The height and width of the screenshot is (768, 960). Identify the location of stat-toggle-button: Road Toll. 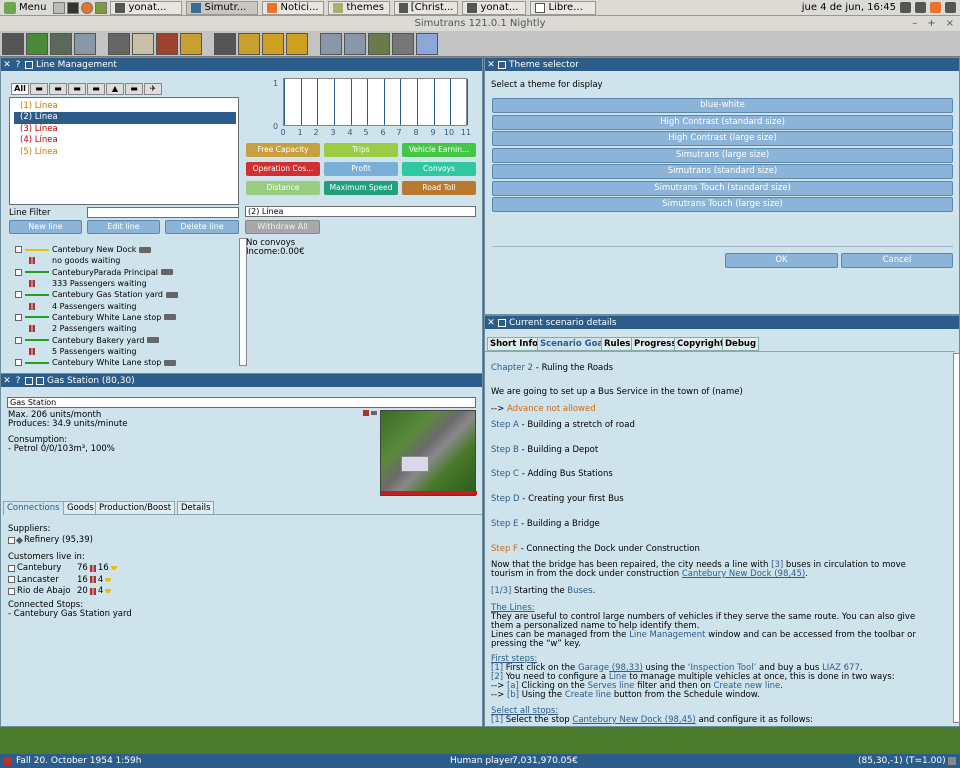
(439, 188).